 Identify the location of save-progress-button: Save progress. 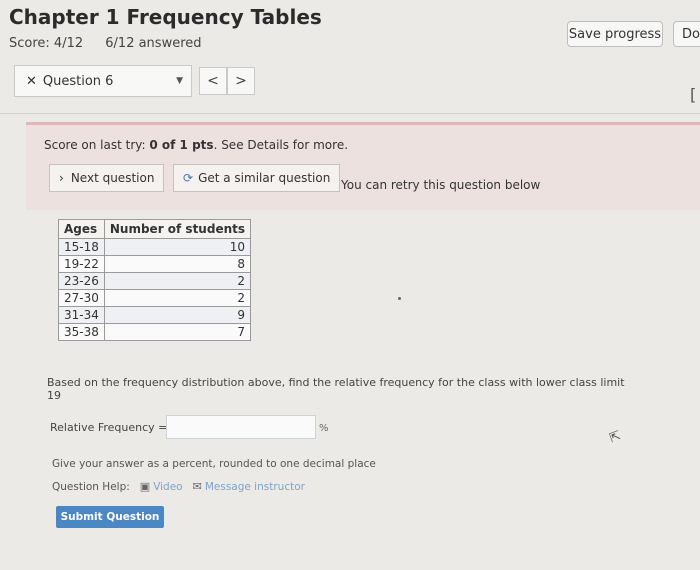
(615, 34).